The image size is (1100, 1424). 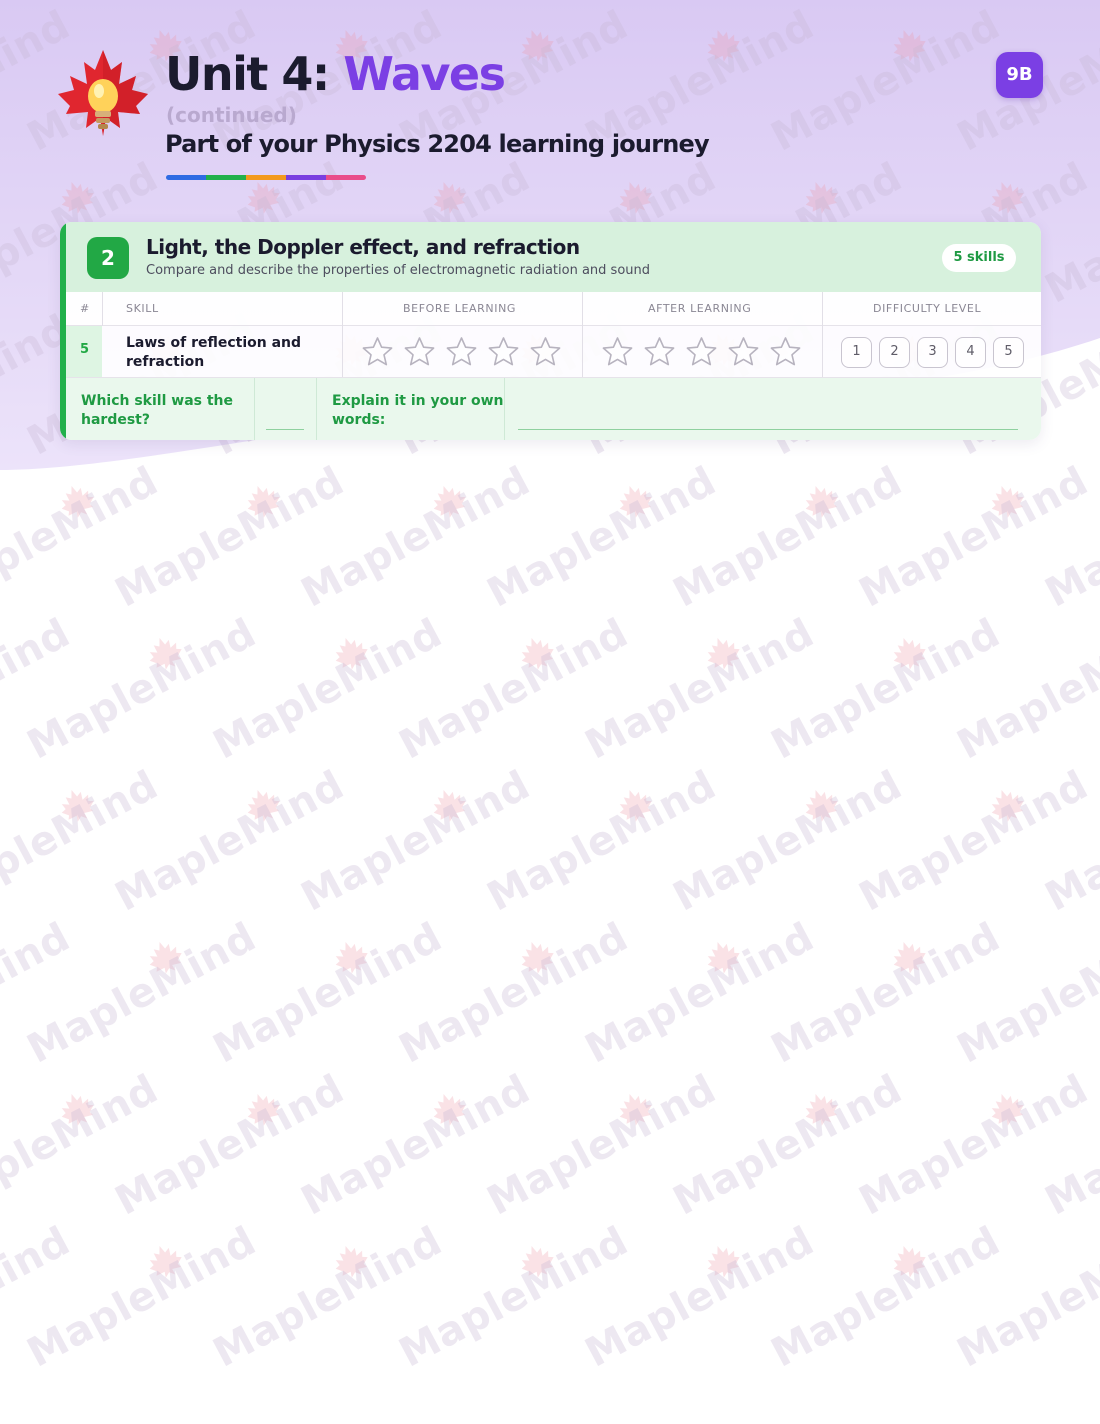 I want to click on col-header-number: #, so click(x=85, y=308).